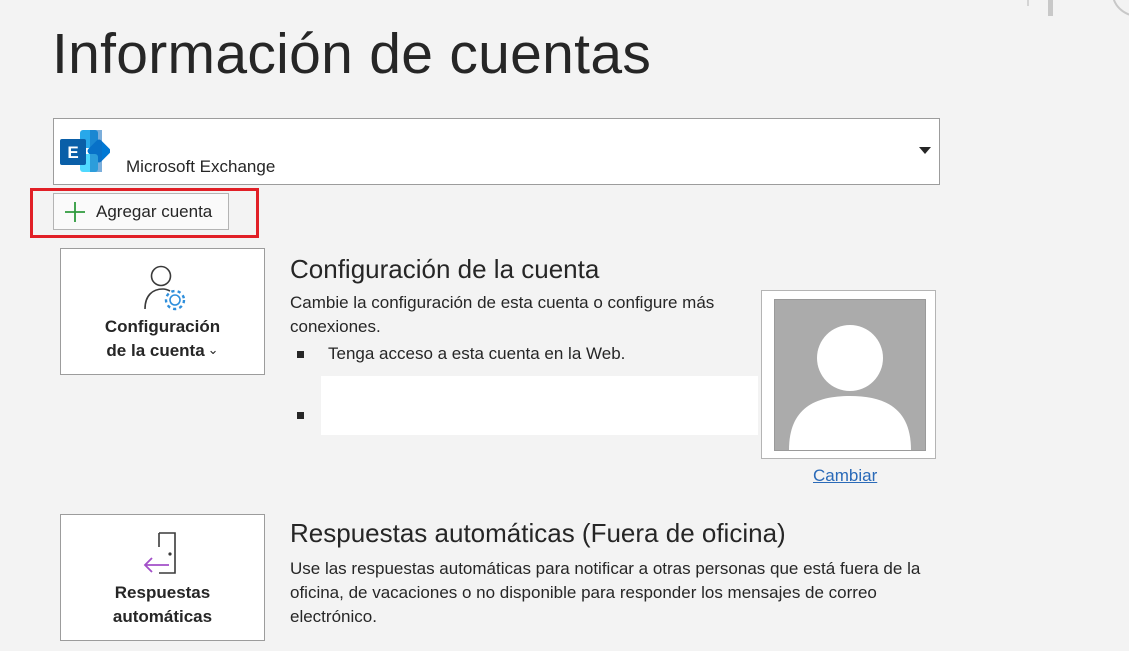 This screenshot has height=651, width=1129. What do you see at coordinates (925, 150) in the screenshot?
I see `dropdown-arrow-icon` at bounding box center [925, 150].